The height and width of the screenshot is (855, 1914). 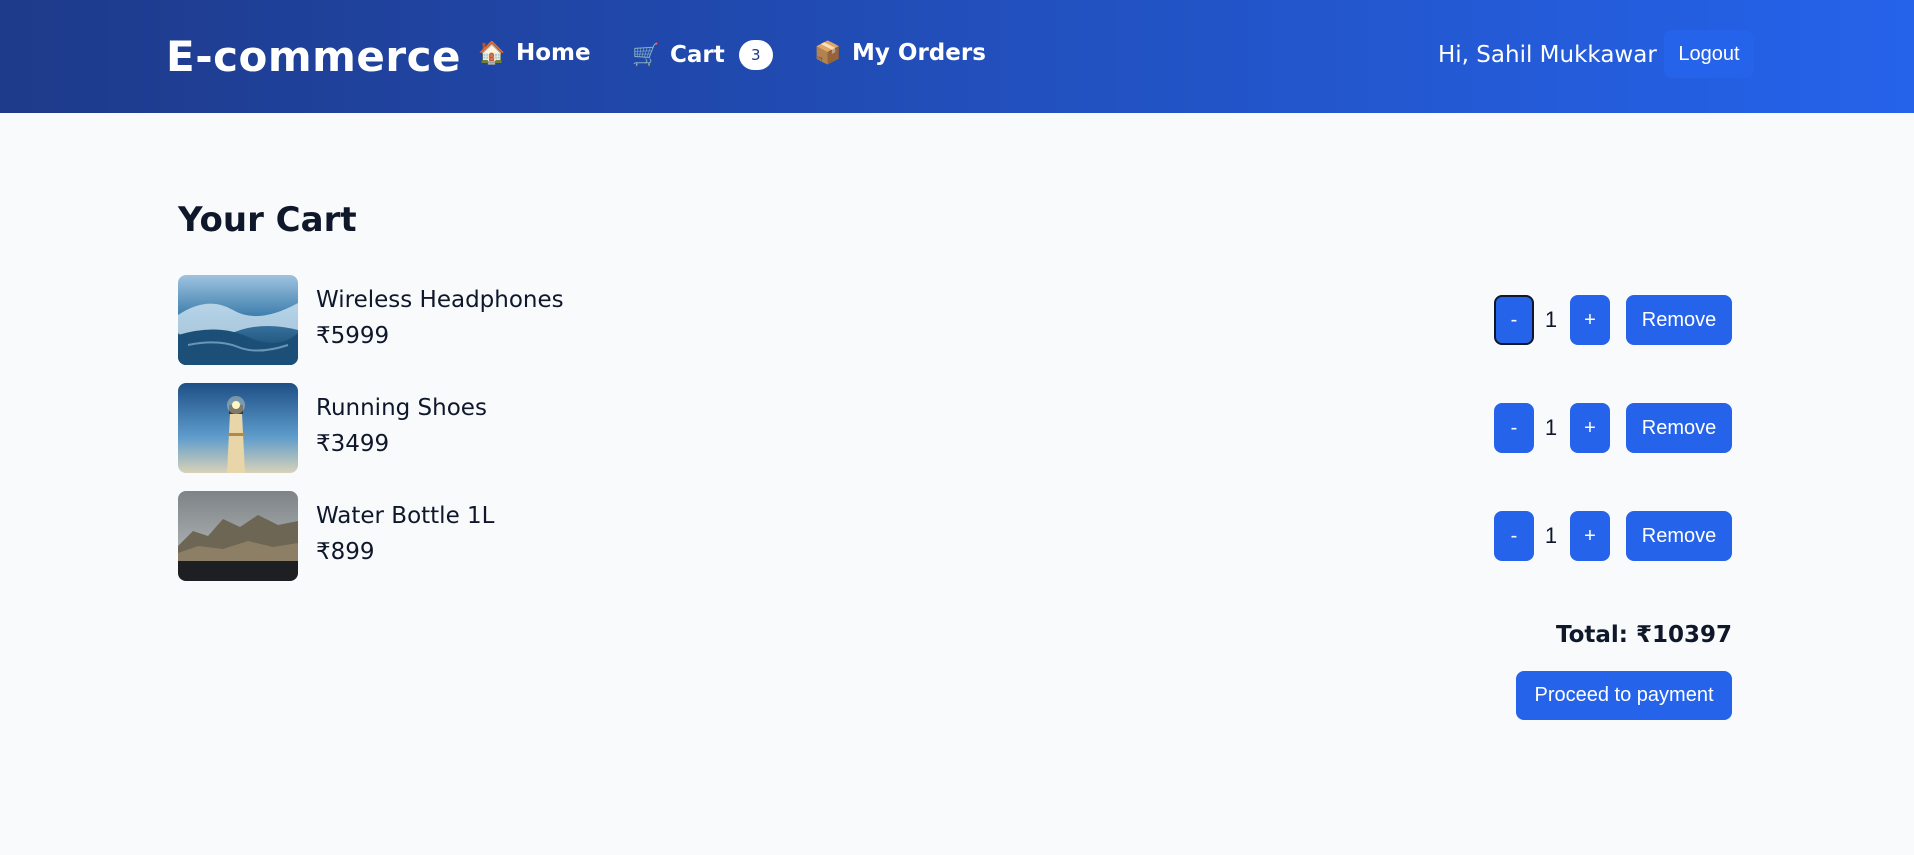 I want to click on logout-button: Logout, so click(x=1709, y=54).